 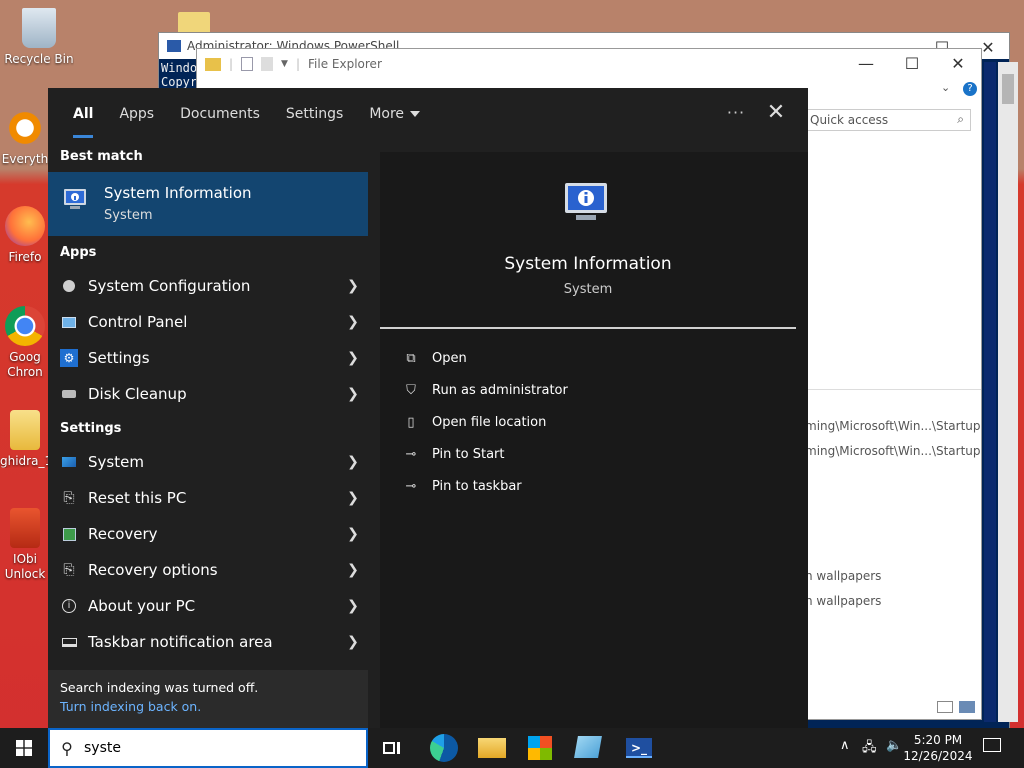 I want to click on system-configuration-icon, so click(x=69, y=286).